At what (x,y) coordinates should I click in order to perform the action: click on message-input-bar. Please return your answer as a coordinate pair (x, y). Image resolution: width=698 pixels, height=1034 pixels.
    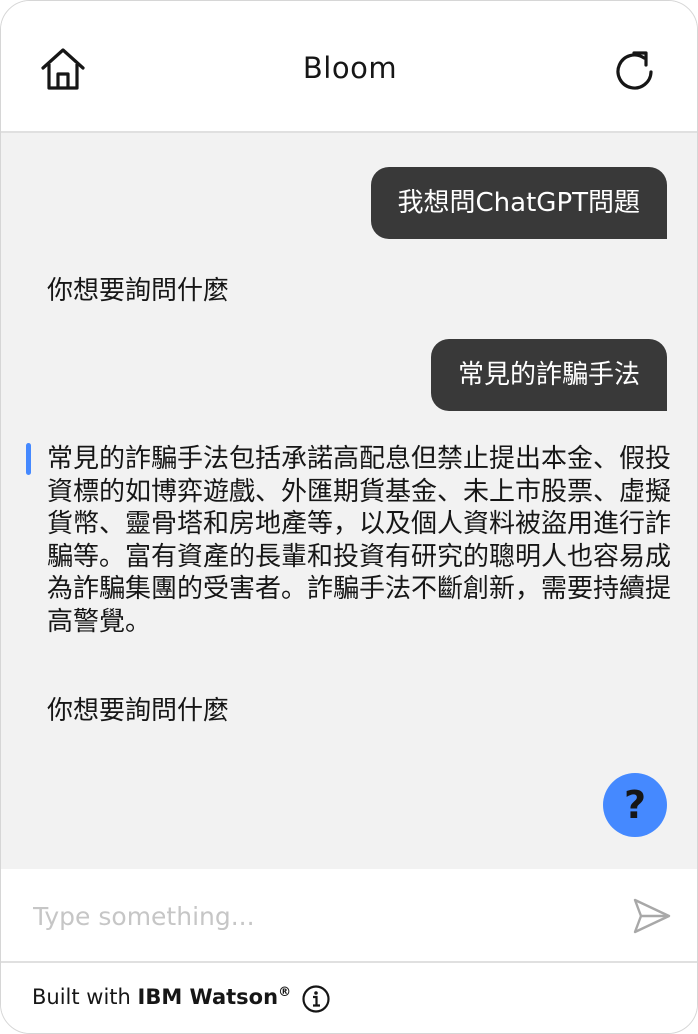
    Looking at the image, I should click on (349, 916).